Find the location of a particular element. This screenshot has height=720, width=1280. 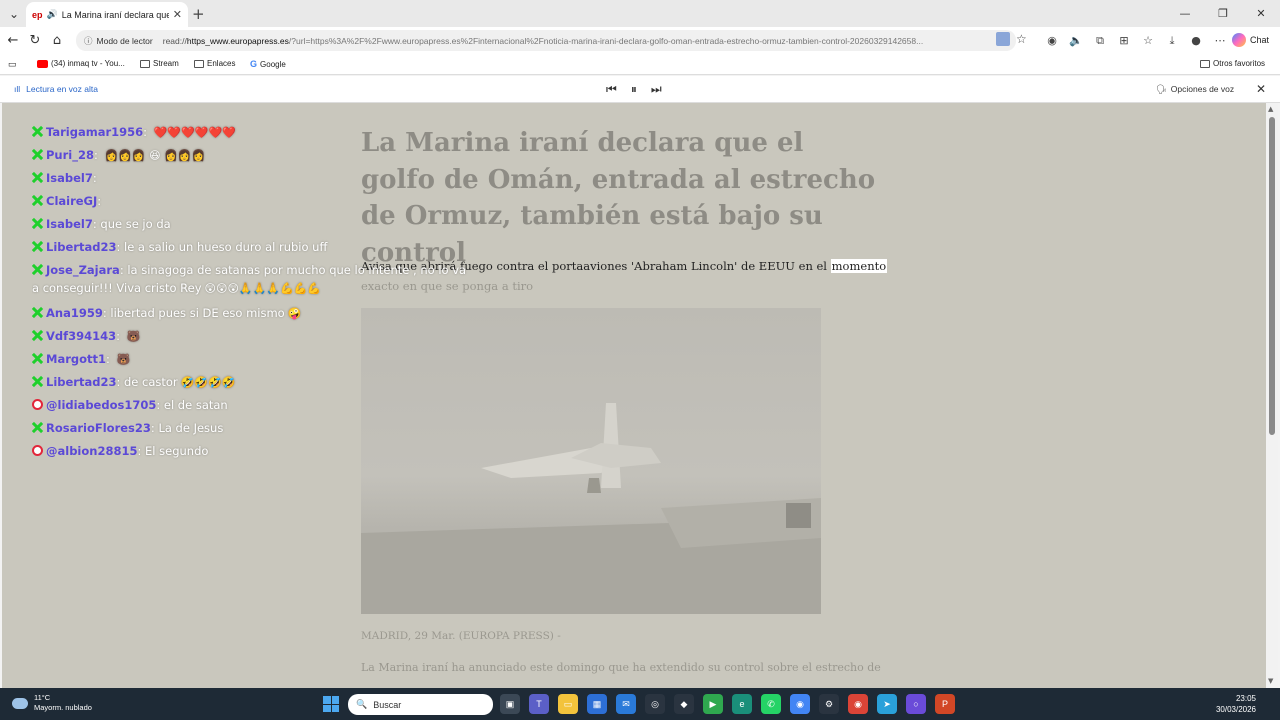

other-favorites: Otros favoritos is located at coordinates (1232, 63).